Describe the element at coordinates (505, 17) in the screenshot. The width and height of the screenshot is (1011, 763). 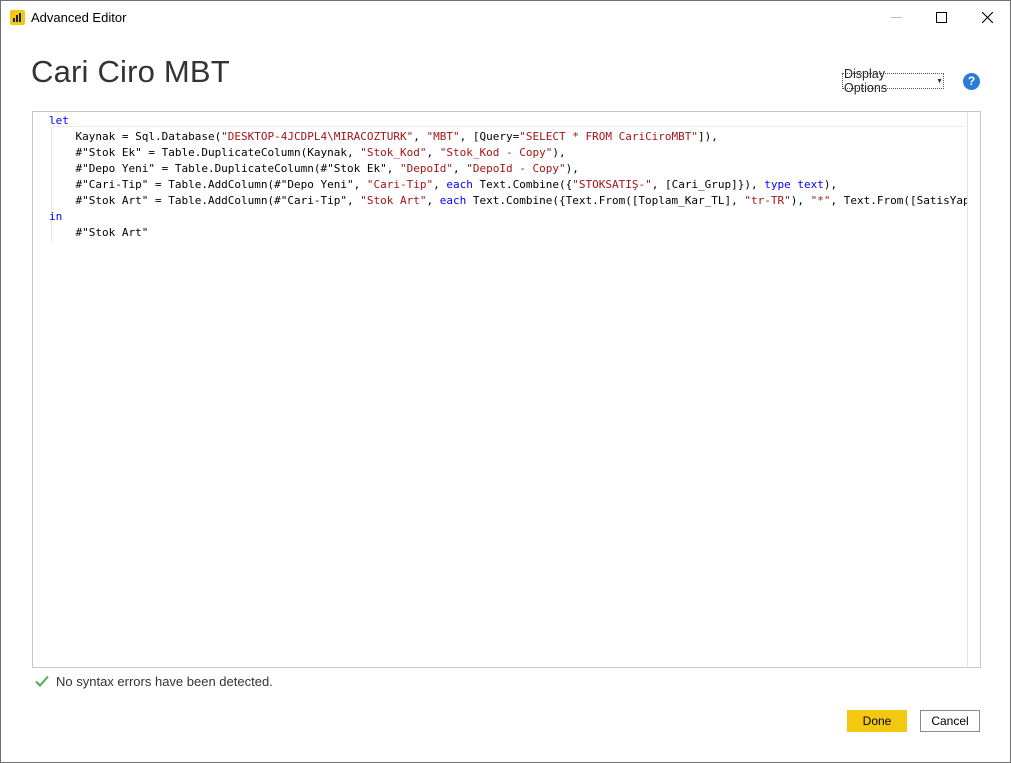
I see `title-bar: Advanced Editor` at that location.